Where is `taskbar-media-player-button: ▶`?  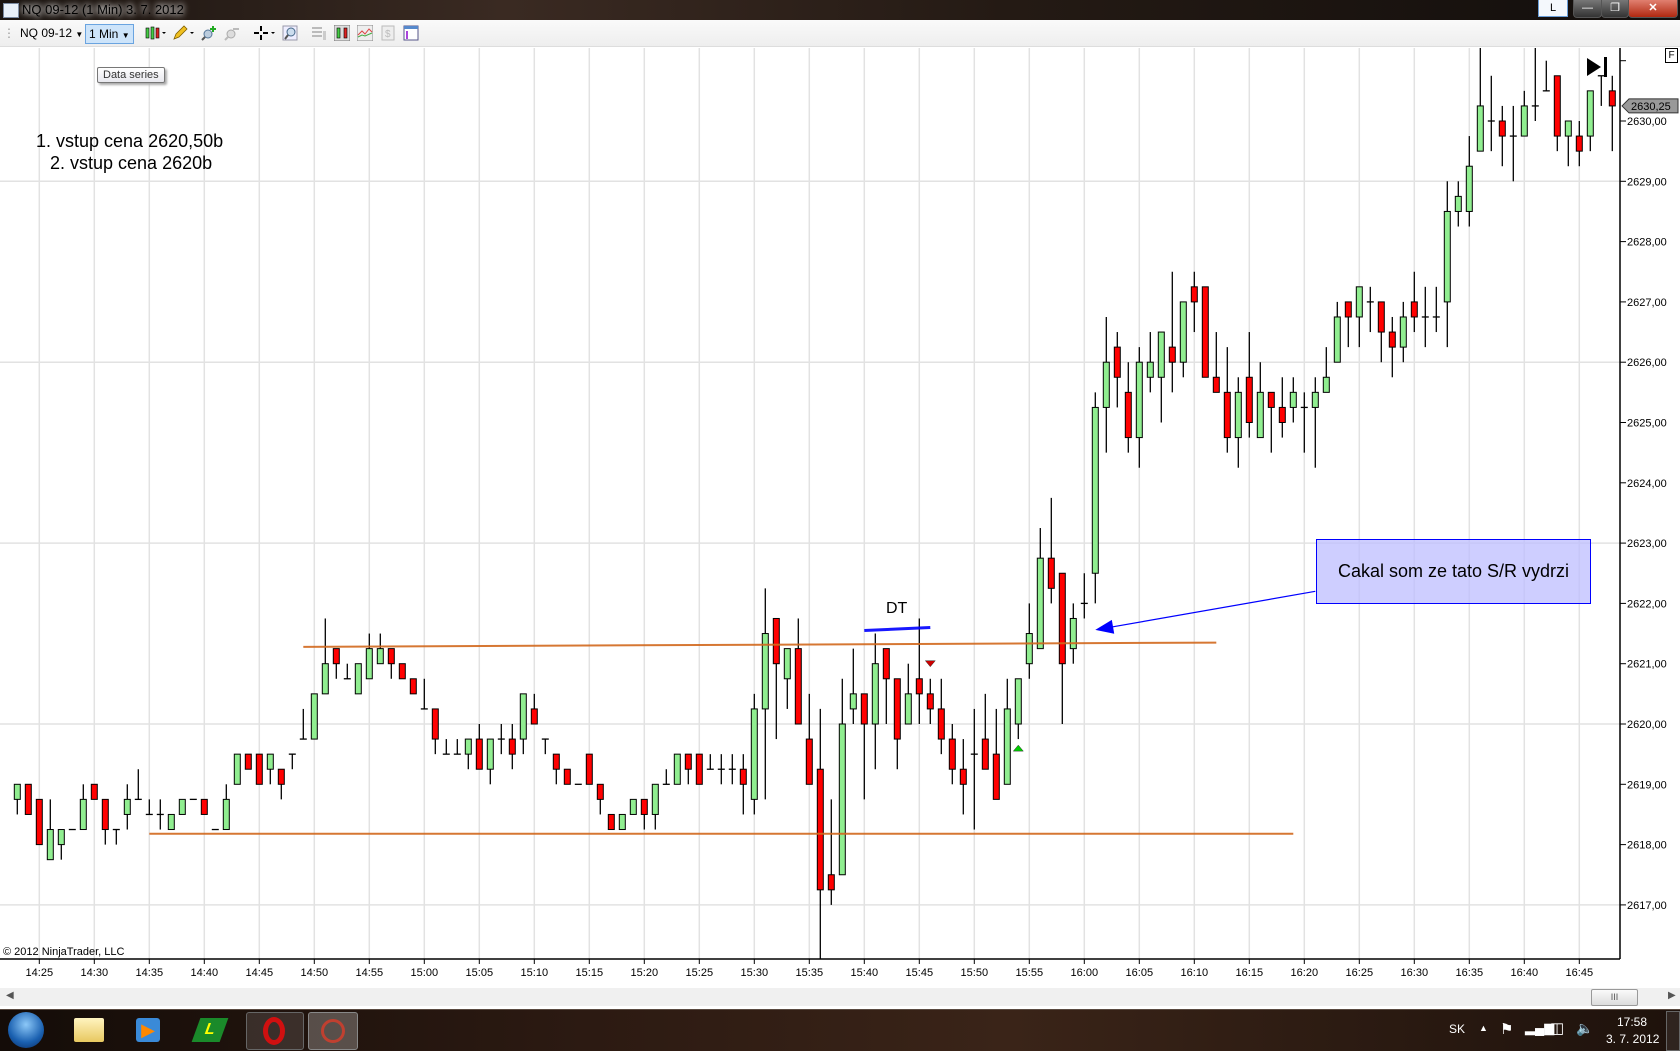
taskbar-media-player-button: ▶ is located at coordinates (148, 1030).